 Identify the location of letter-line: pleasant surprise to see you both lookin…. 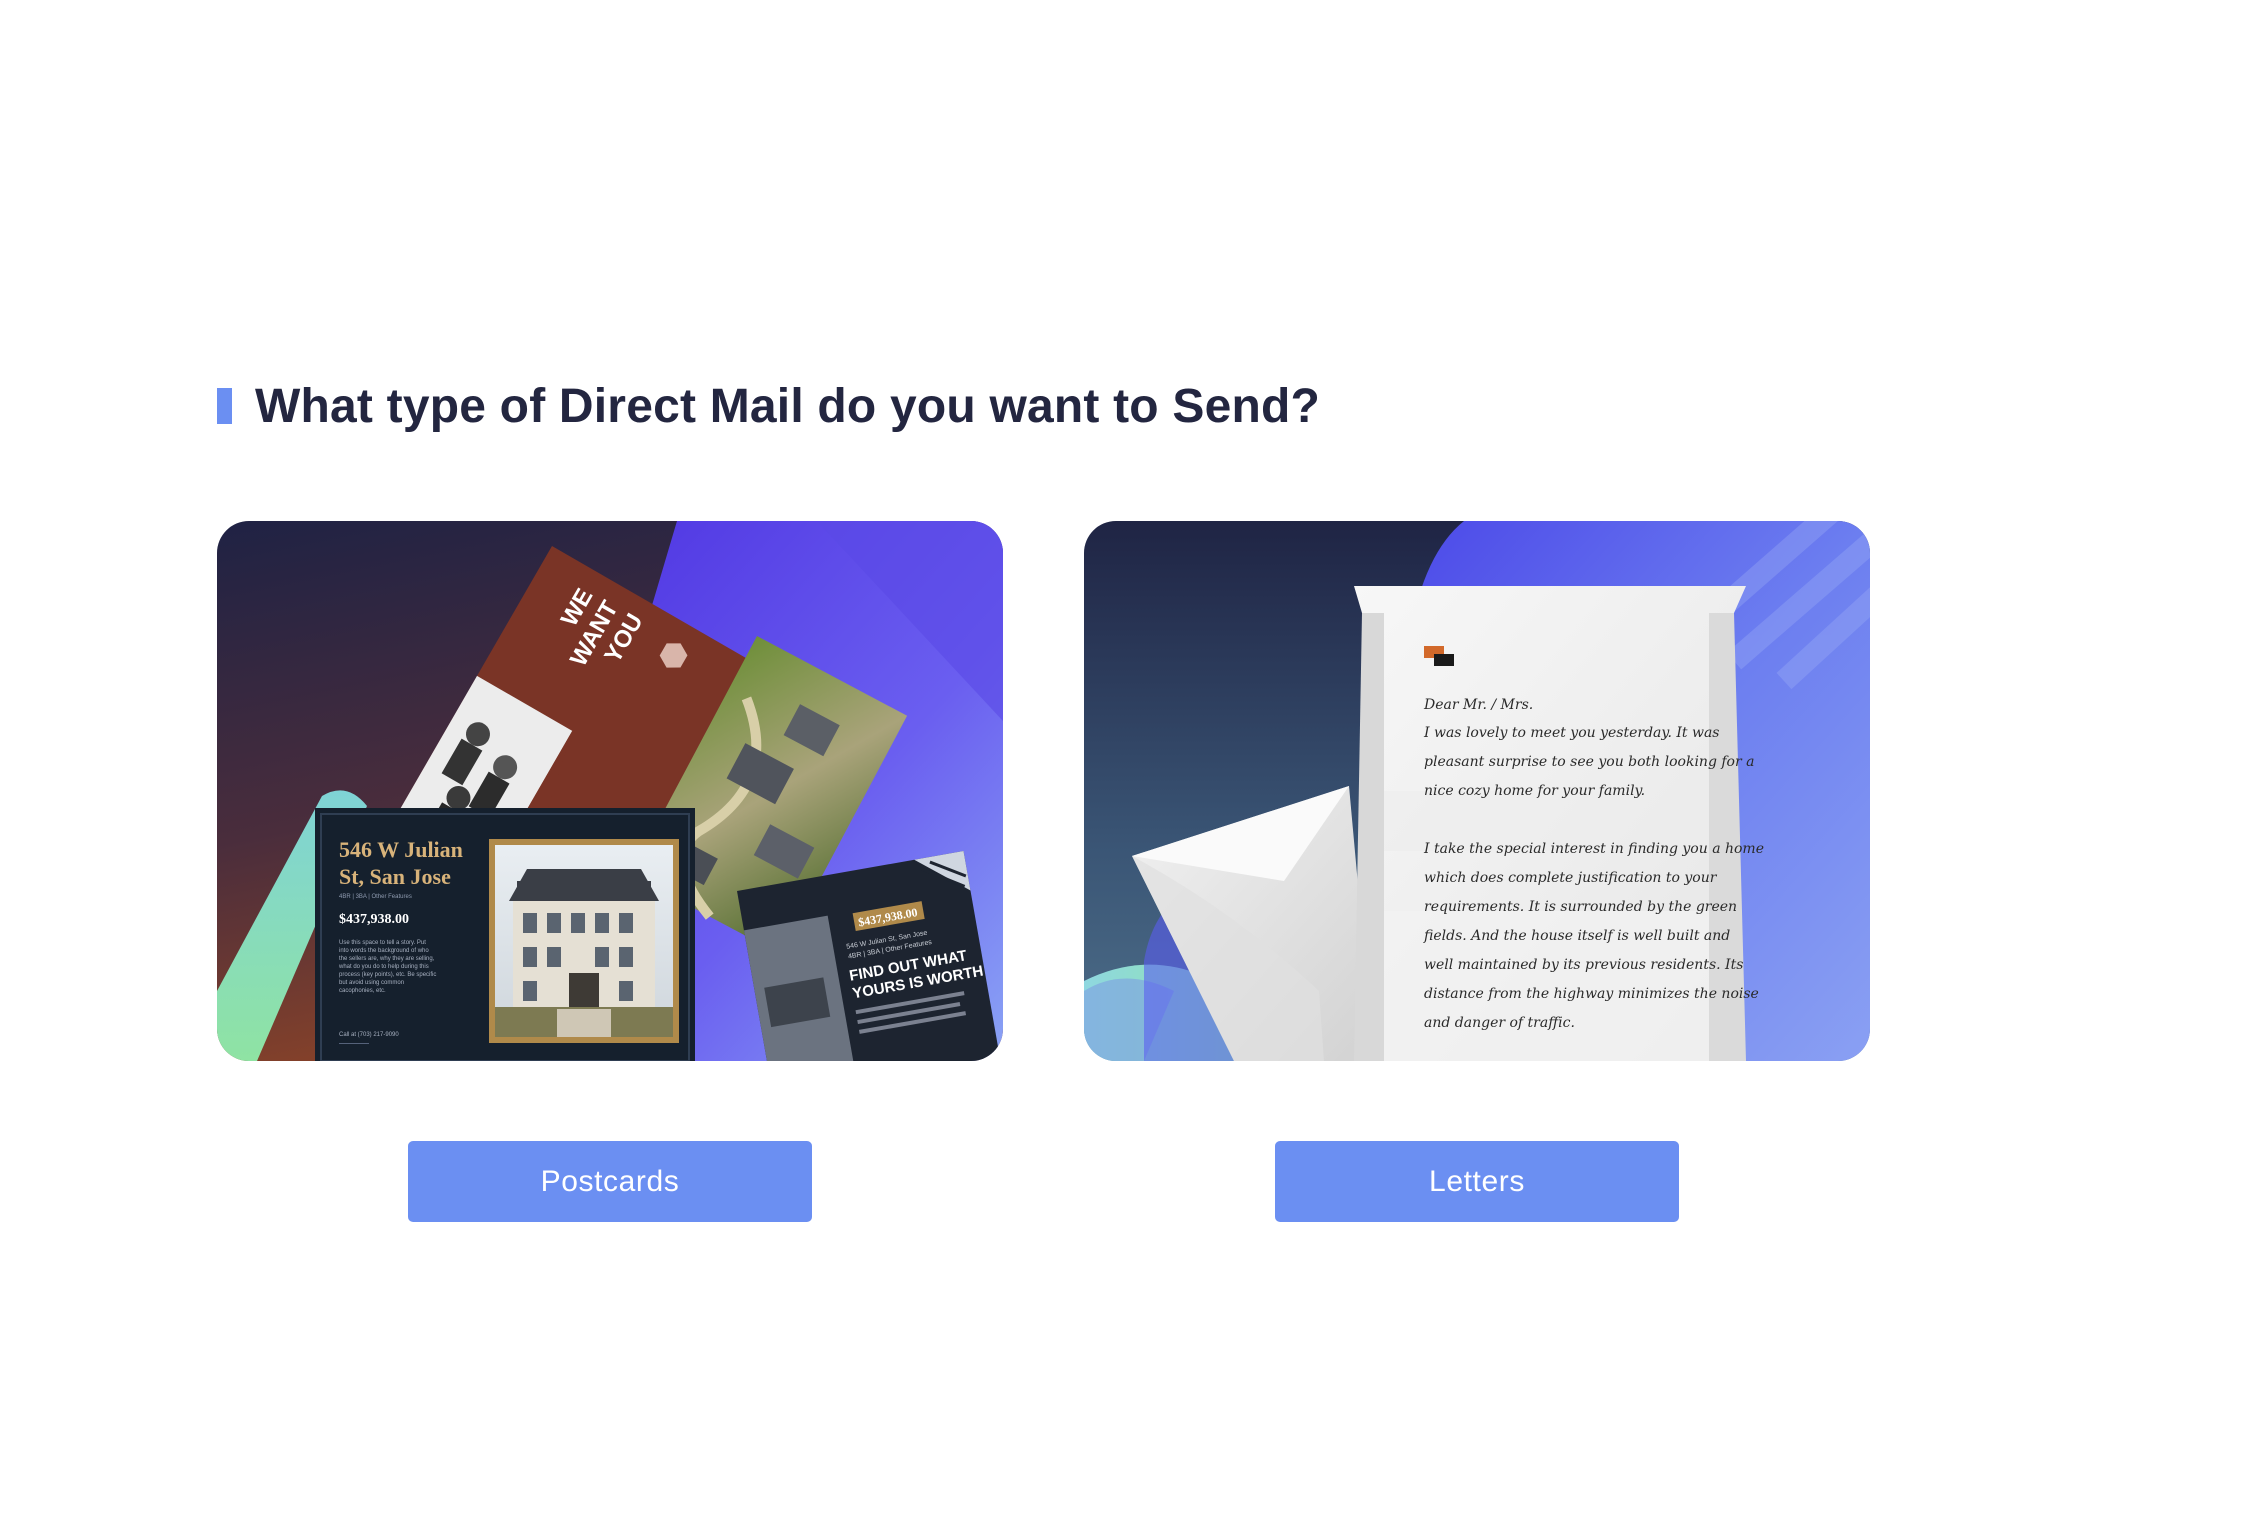
(1589, 762).